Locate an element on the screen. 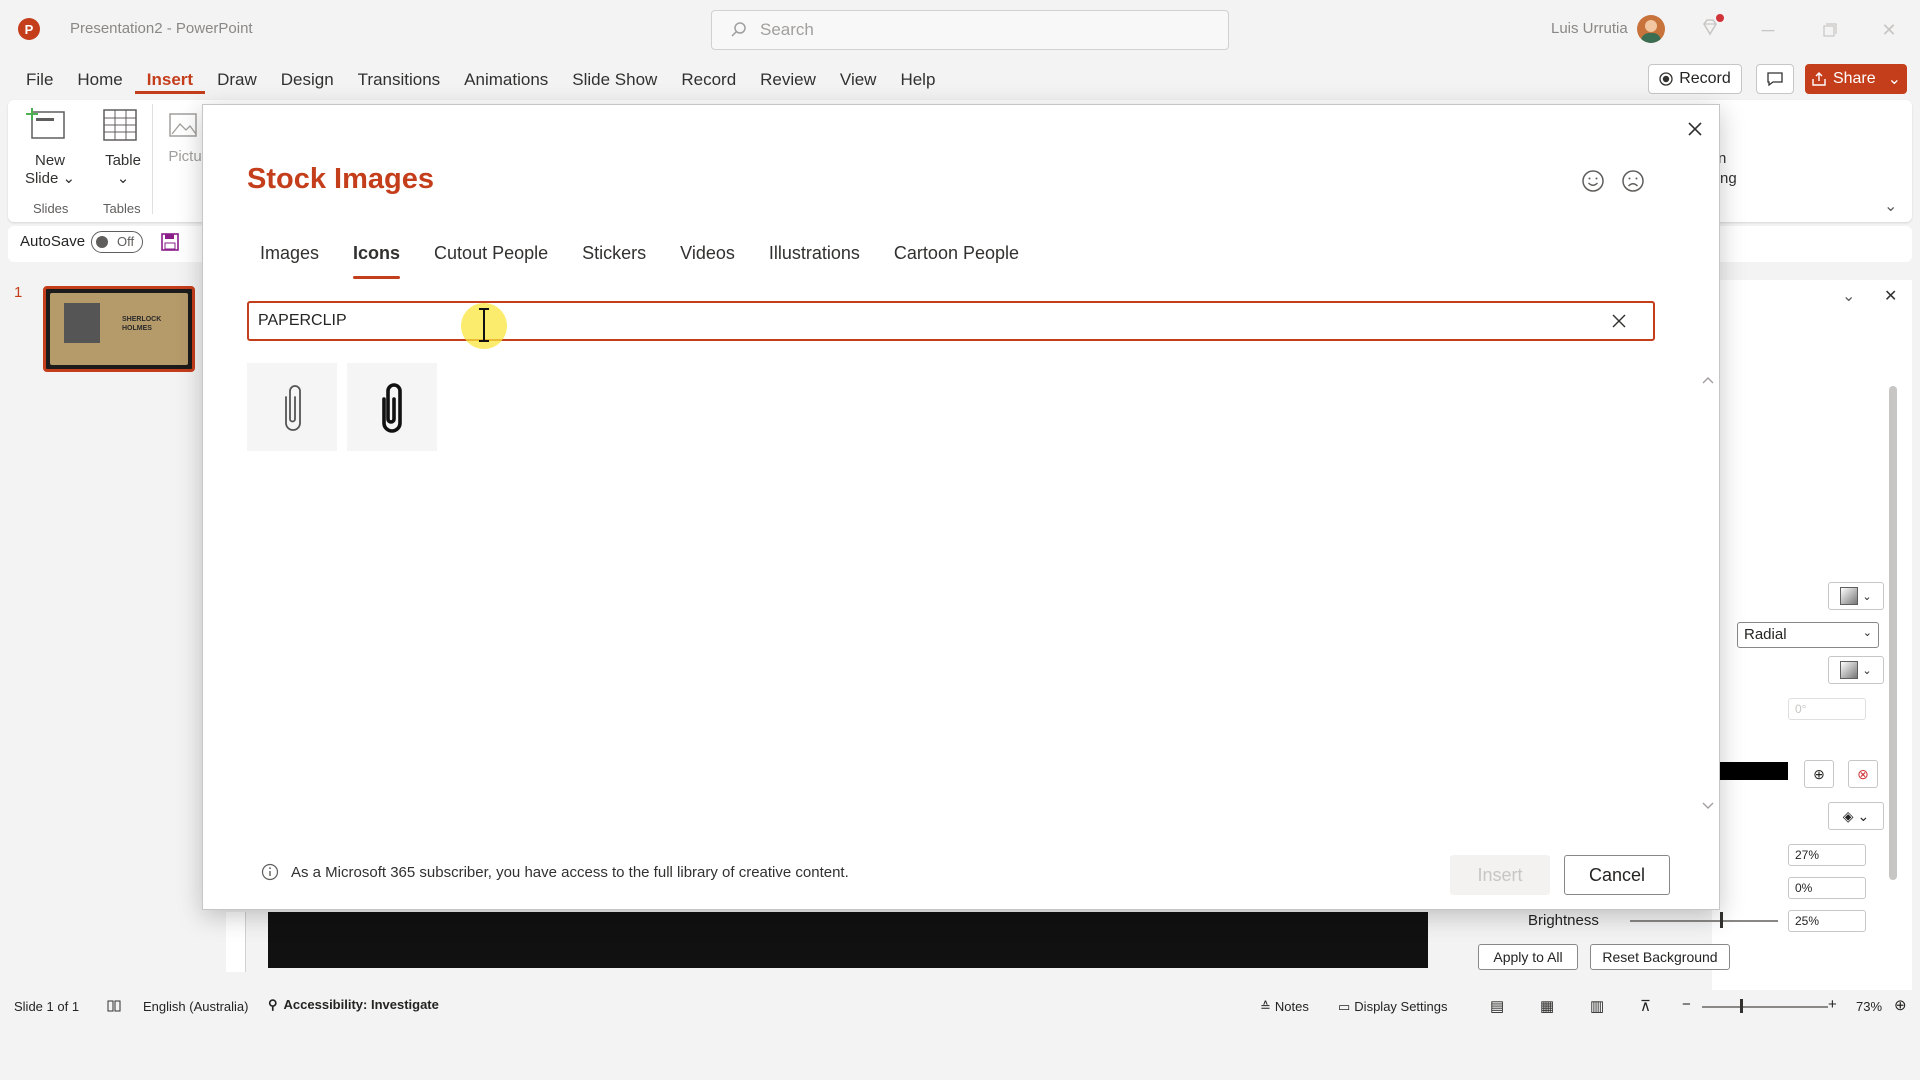 This screenshot has width=1920, height=1080. record-label: Record is located at coordinates (1705, 78).